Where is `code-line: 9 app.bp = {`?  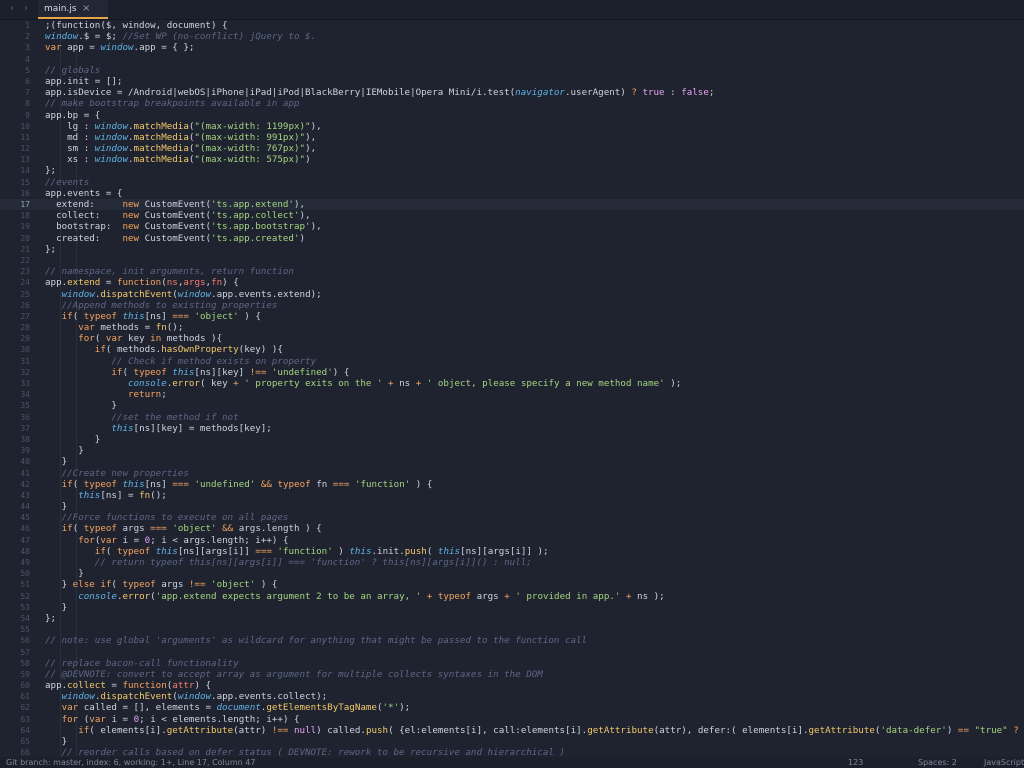
code-line: 9 app.bp = { is located at coordinates (512, 115).